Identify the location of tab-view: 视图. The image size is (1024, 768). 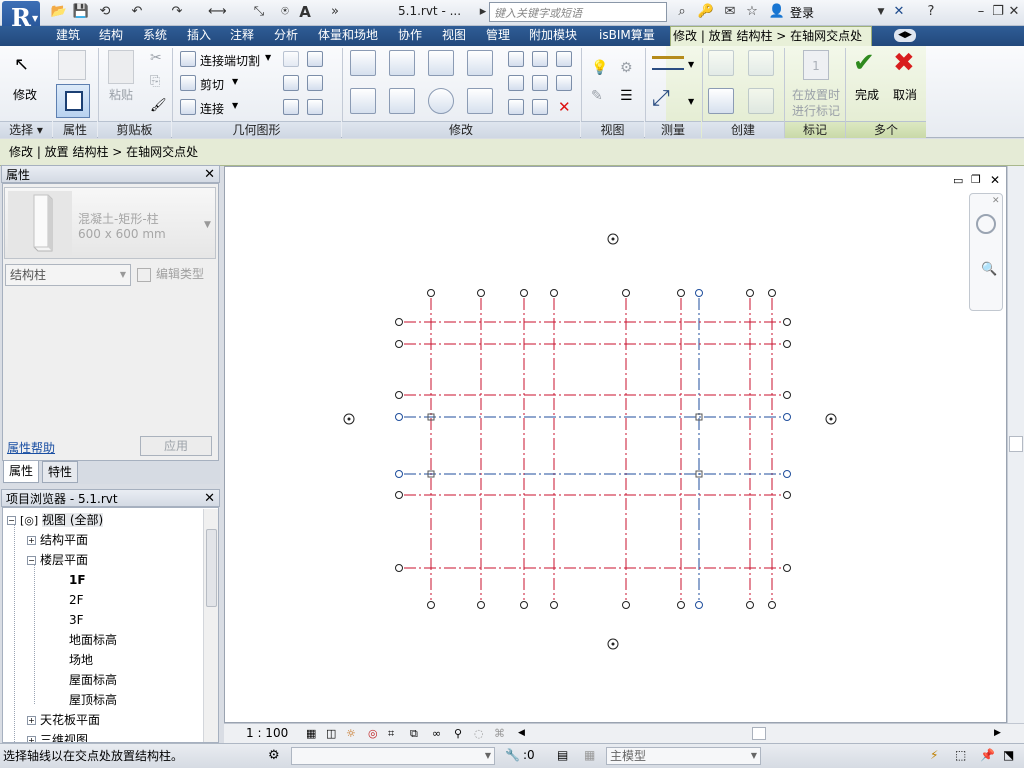
(454, 36).